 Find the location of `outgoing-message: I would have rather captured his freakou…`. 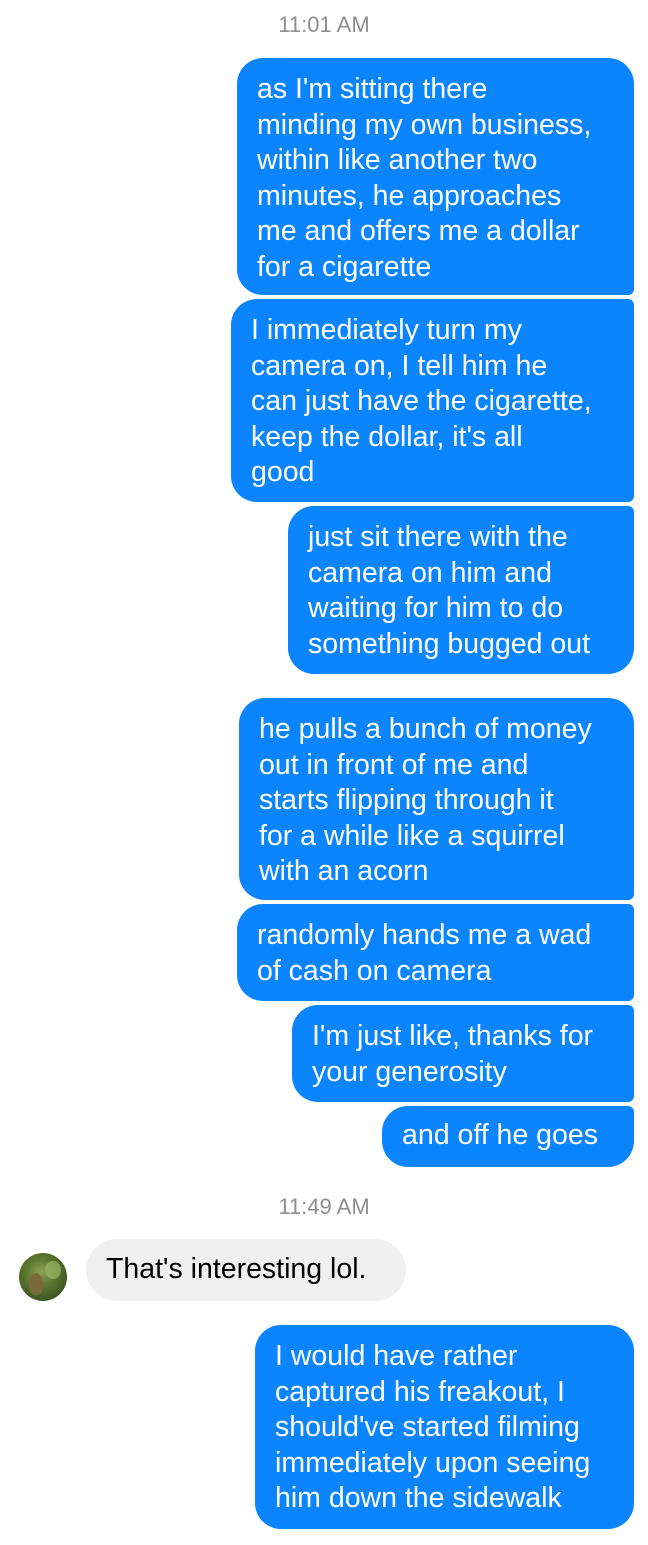

outgoing-message: I would have rather captured his freakou… is located at coordinates (444, 1427).